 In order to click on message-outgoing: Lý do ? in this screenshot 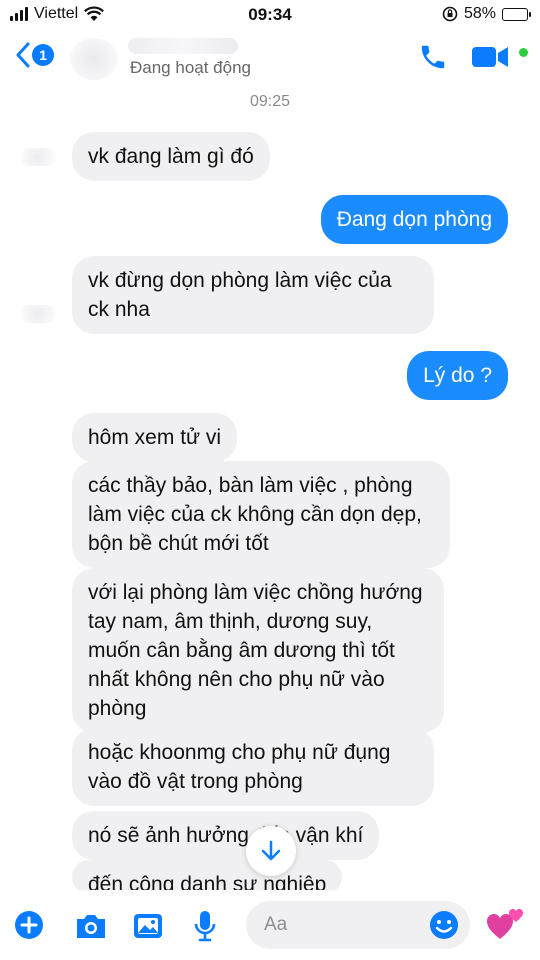, I will do `click(457, 375)`.